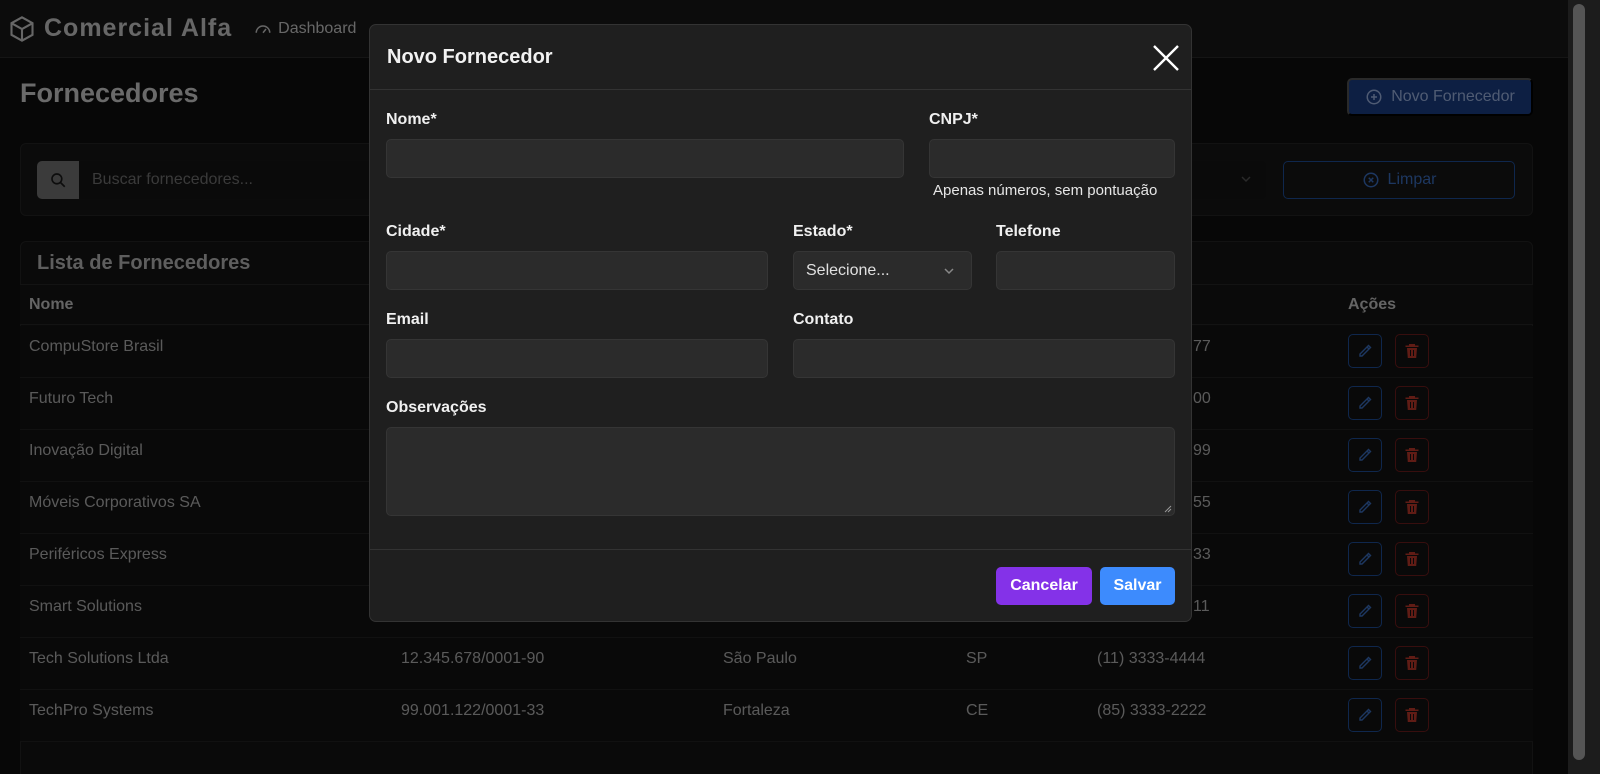 This screenshot has height=774, width=1600. Describe the element at coordinates (407, 319) in the screenshot. I see `email-label: Email` at that location.